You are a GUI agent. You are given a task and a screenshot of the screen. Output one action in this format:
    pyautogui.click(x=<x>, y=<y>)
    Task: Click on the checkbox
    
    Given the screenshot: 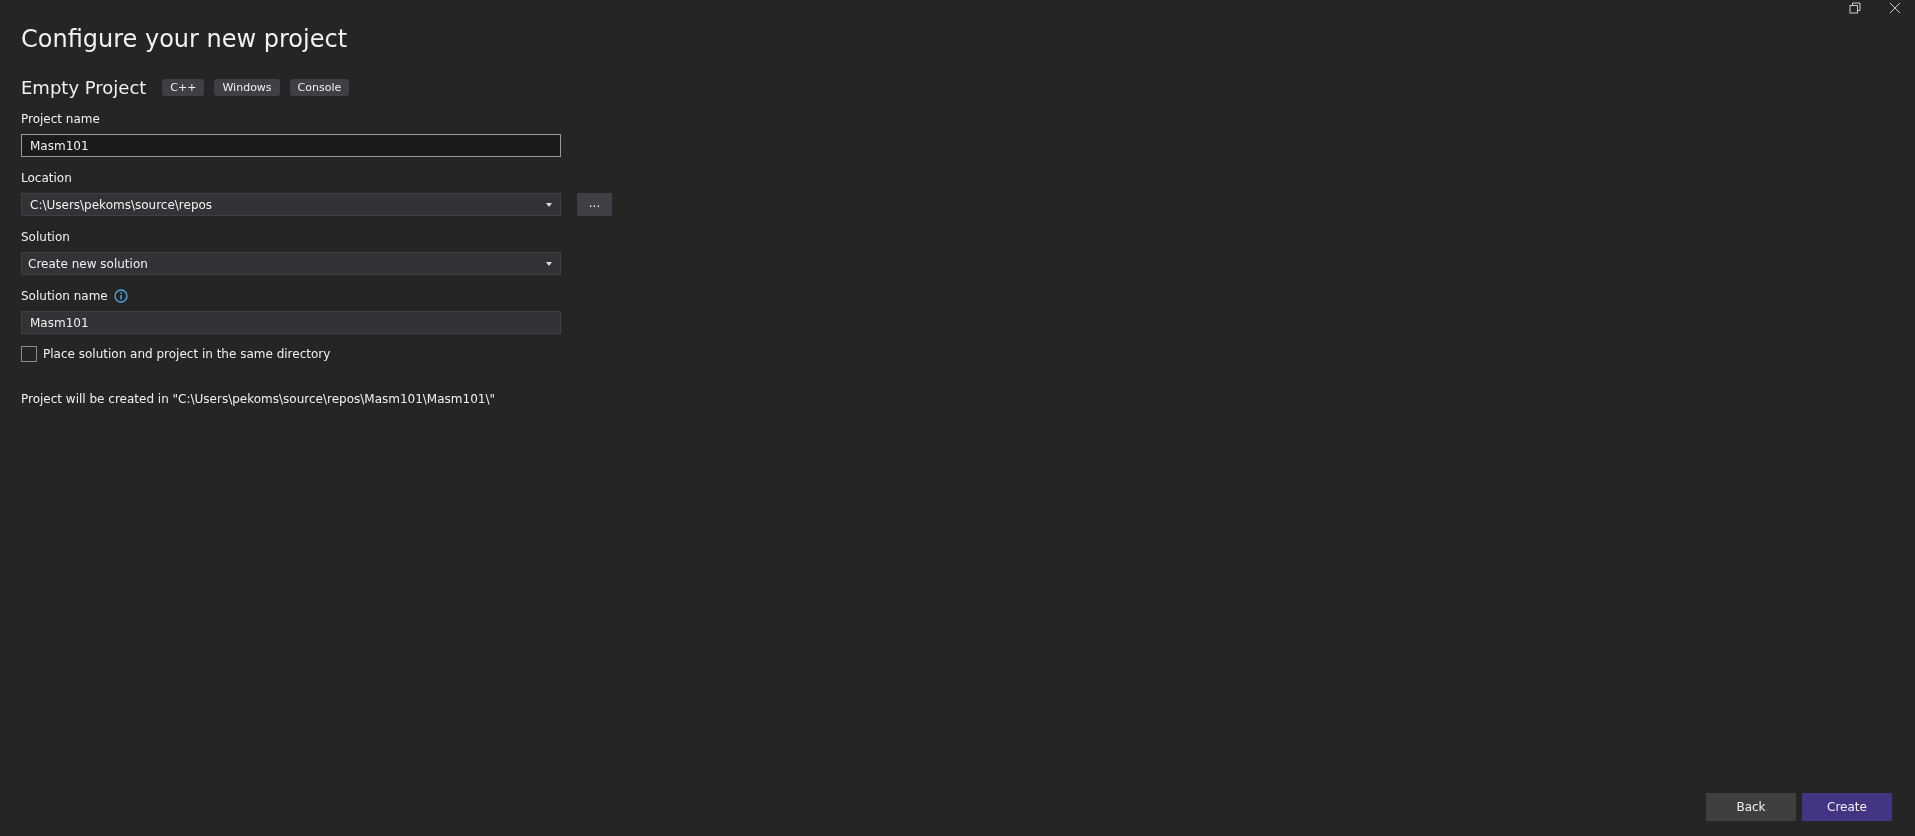 What is the action you would take?
    pyautogui.click(x=29, y=354)
    